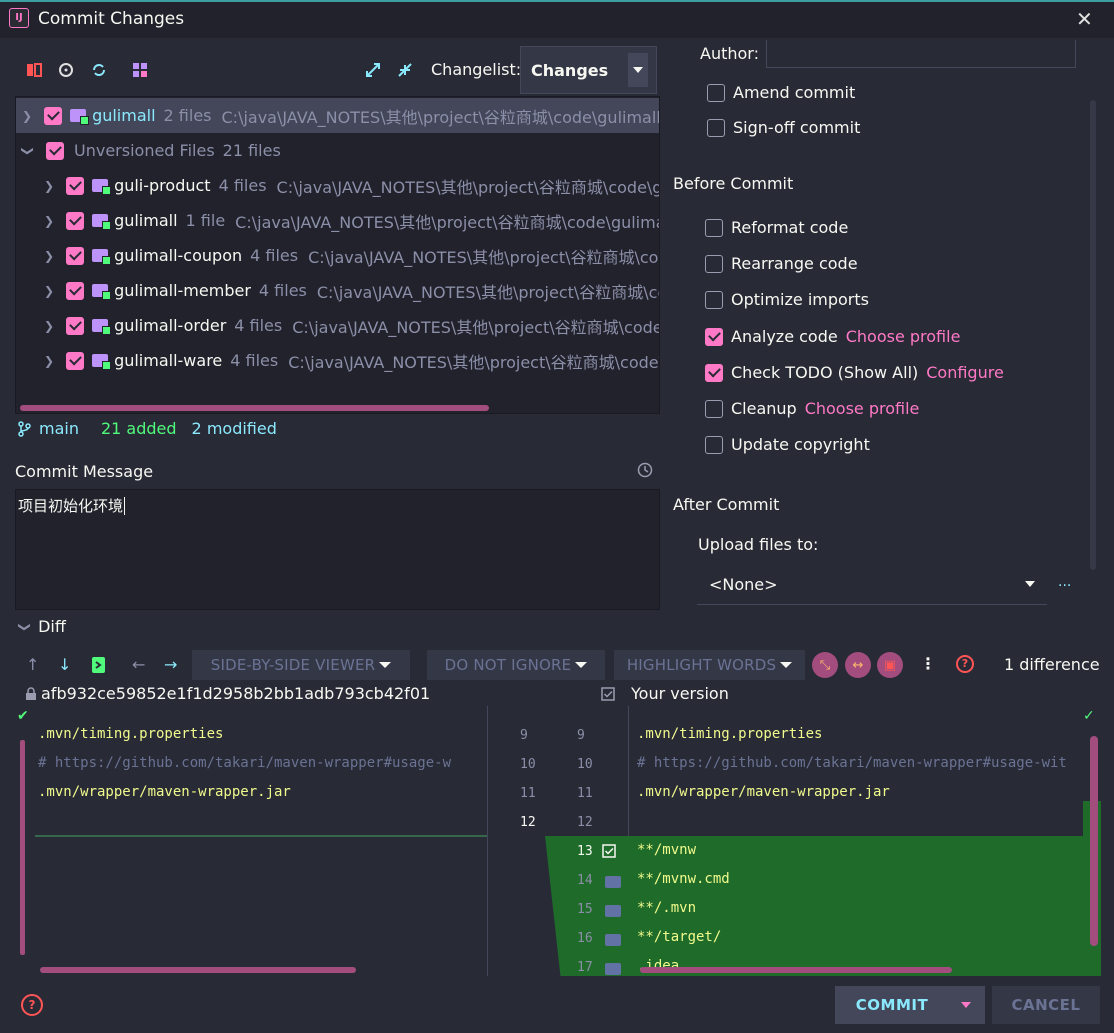 This screenshot has height=1033, width=1114. I want to click on update-copyright-option: Update copyright, so click(787, 444).